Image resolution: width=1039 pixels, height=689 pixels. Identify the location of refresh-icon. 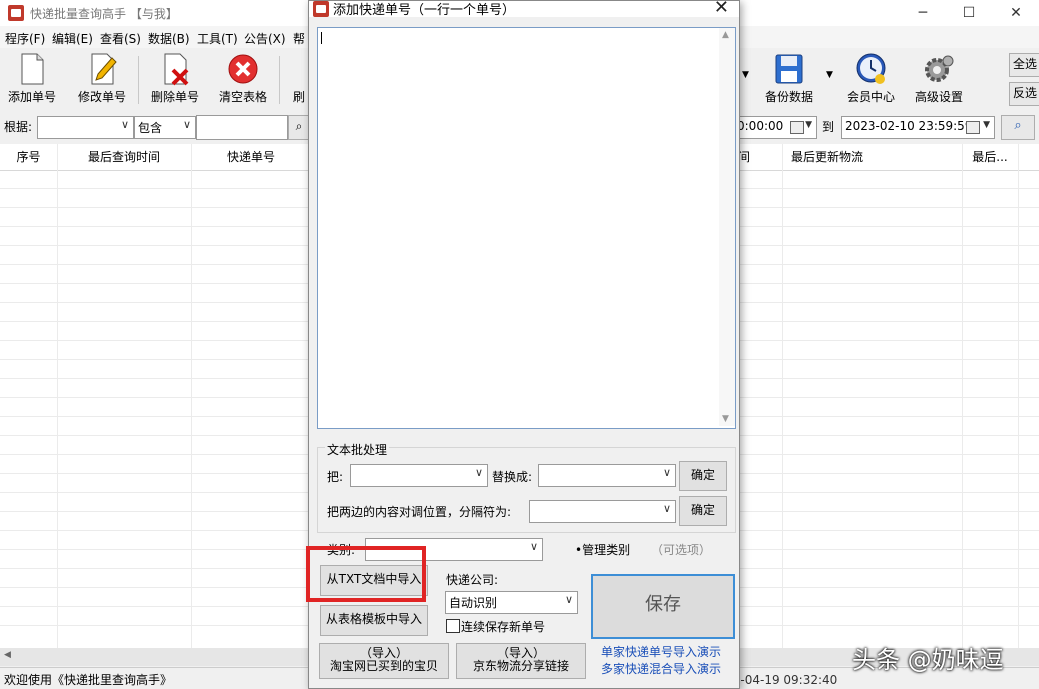
(299, 69).